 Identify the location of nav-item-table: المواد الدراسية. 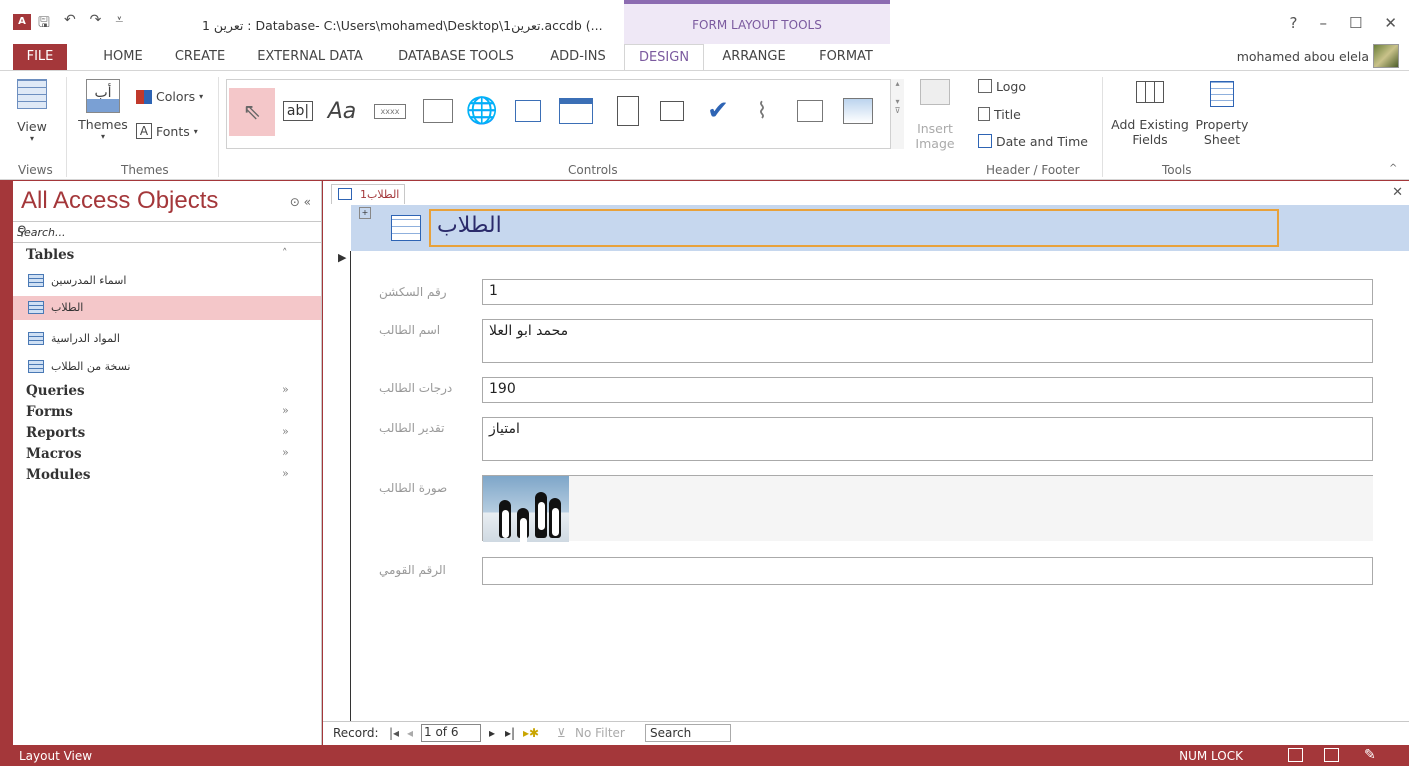
(167, 339).